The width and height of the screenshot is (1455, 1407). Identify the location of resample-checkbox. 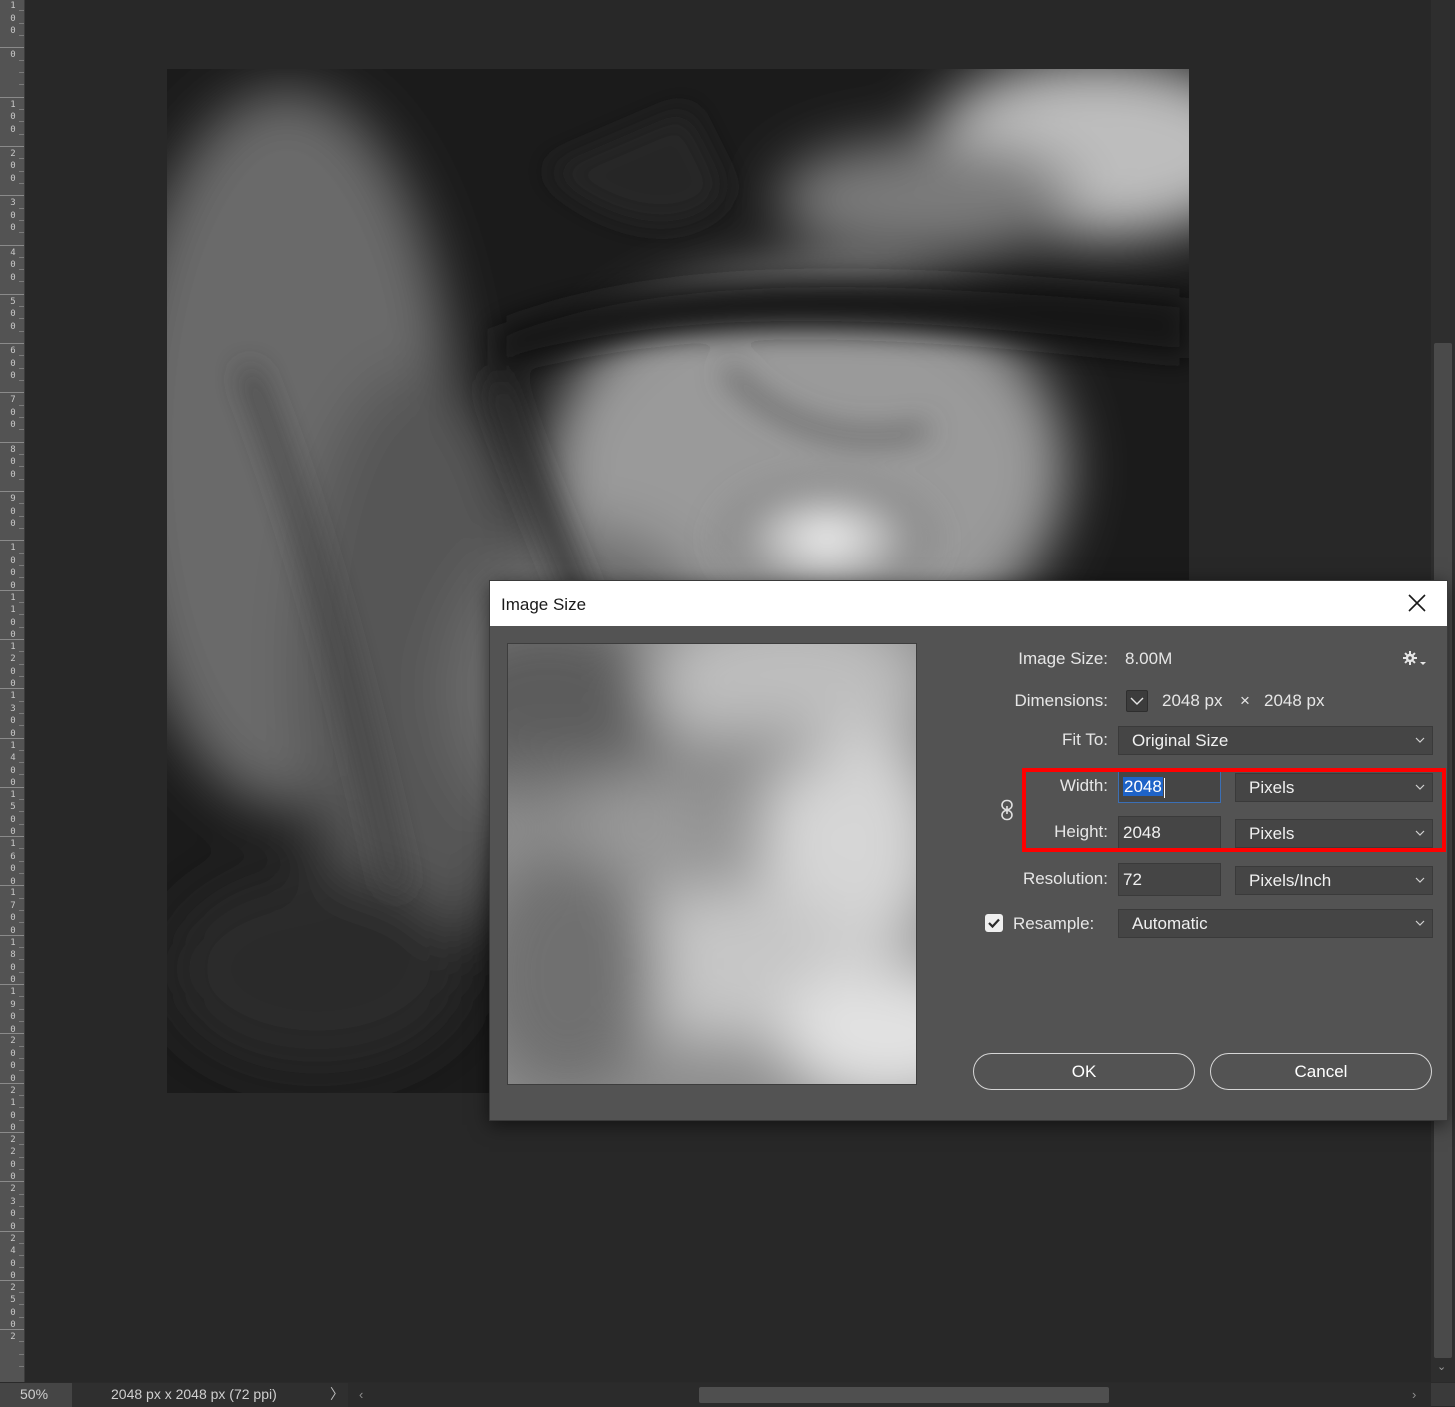
(994, 923).